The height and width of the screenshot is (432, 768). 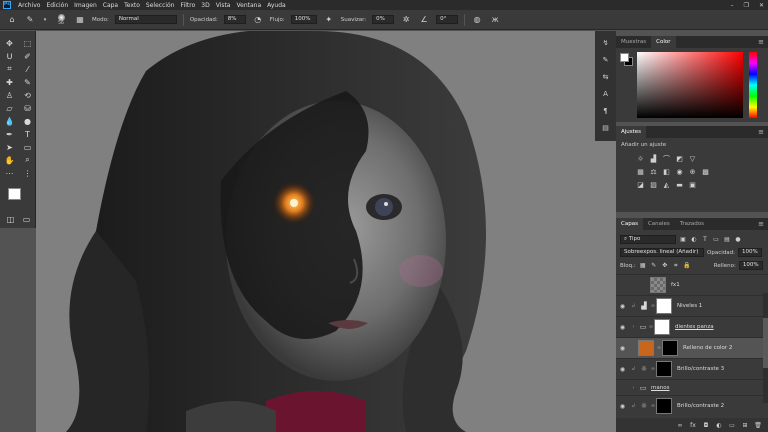 I want to click on eraser-tool-icon: ▱, so click(x=9, y=108).